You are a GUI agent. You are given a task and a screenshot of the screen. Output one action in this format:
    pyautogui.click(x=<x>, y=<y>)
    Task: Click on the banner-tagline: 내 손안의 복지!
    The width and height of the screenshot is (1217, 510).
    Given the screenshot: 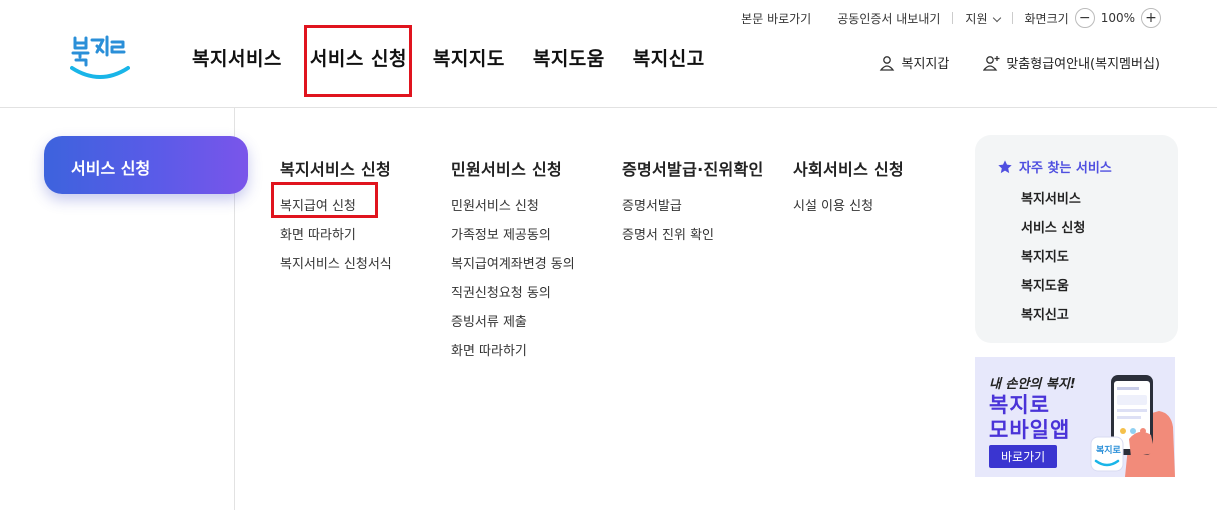 What is the action you would take?
    pyautogui.click(x=1032, y=384)
    